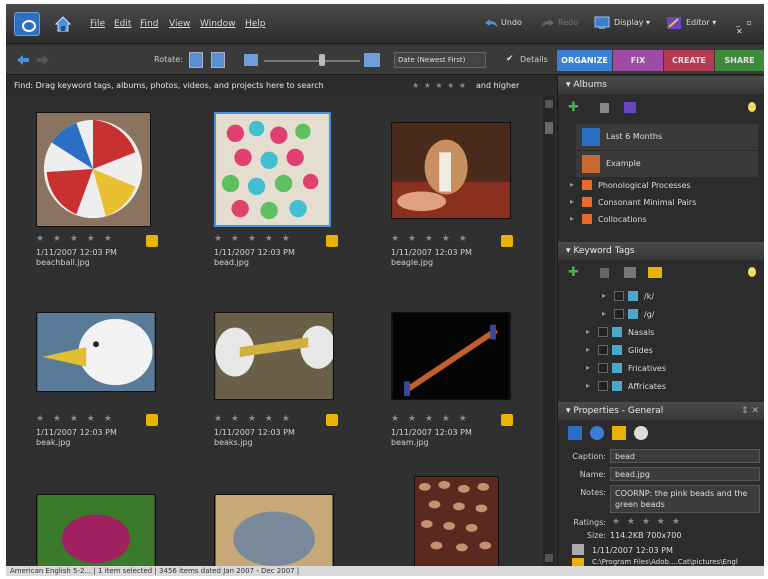  What do you see at coordinates (251, 60) in the screenshot?
I see `small-thumb-icon` at bounding box center [251, 60].